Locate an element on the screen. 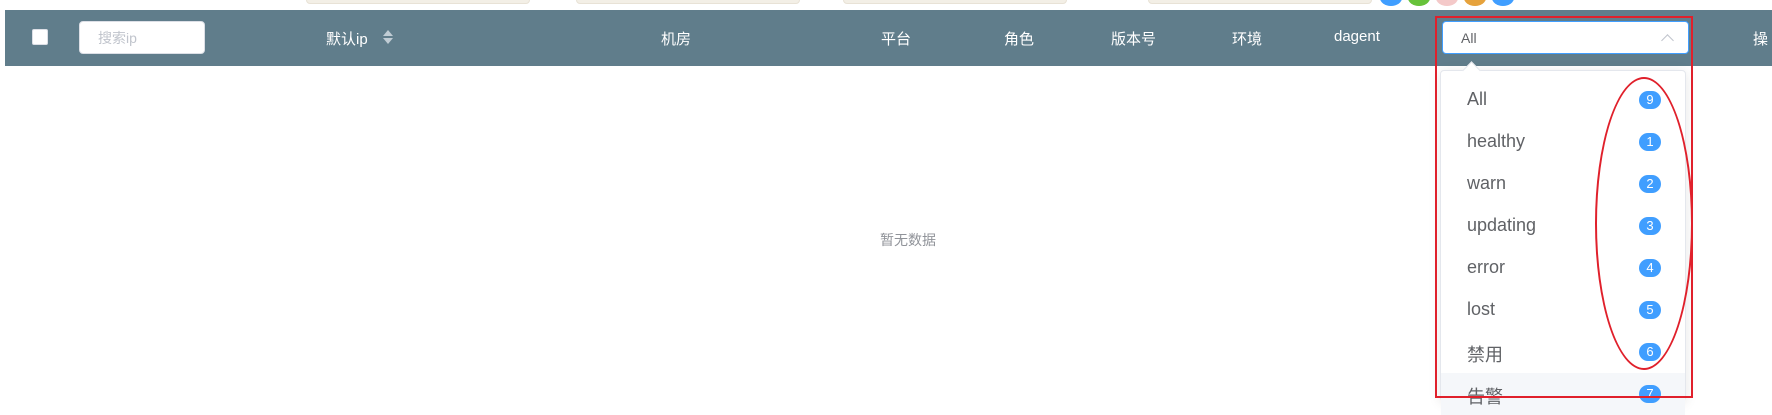  column-header-ip: 默认ip is located at coordinates (347, 38).